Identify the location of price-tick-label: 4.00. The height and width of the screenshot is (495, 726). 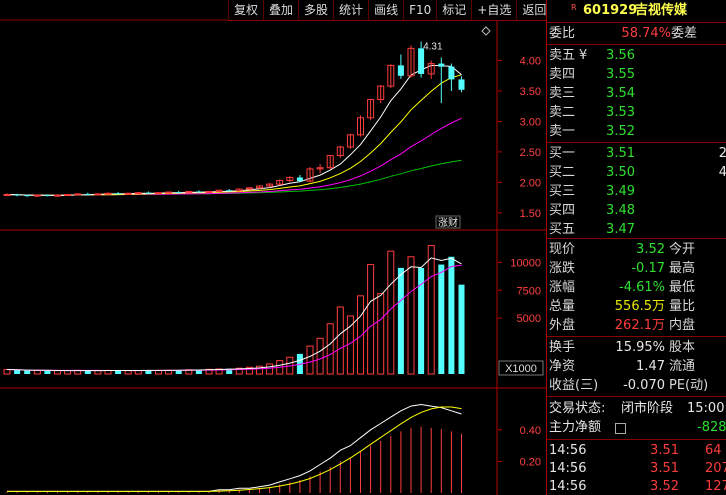
(530, 62).